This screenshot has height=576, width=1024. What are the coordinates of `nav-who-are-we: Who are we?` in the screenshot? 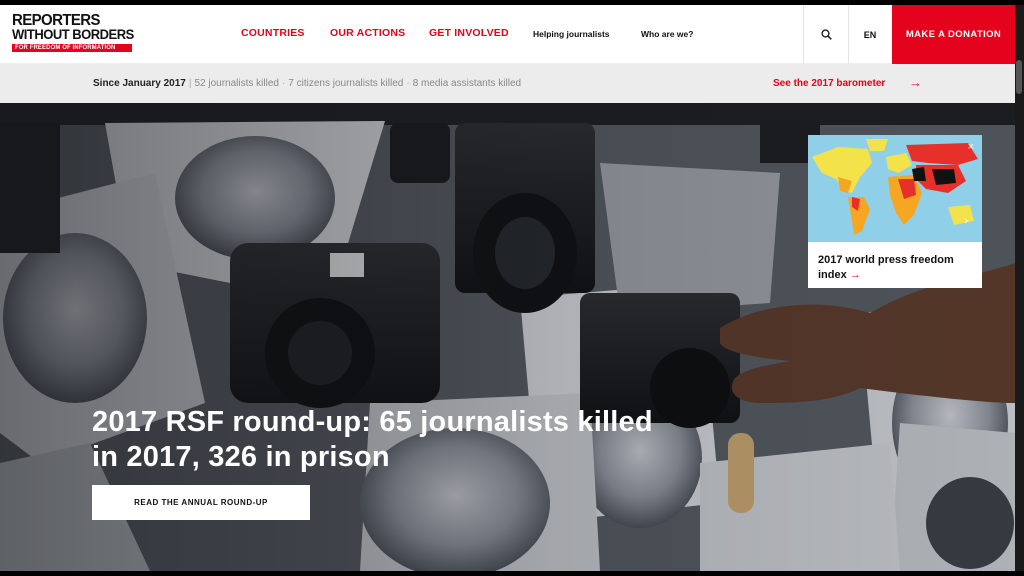 It's located at (667, 34).